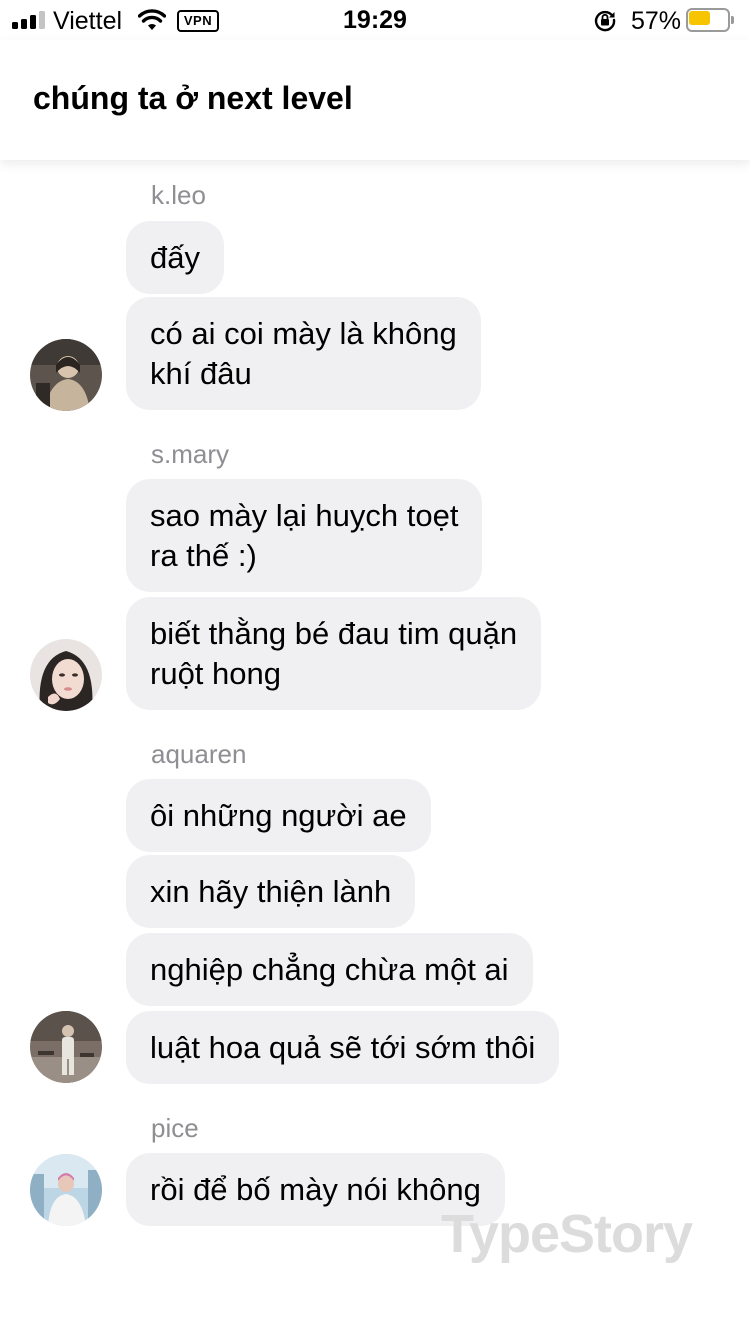 Image resolution: width=750 pixels, height=1334 pixels. Describe the element at coordinates (271, 891) in the screenshot. I see `message-bubble: xin hãy thiện lành` at that location.